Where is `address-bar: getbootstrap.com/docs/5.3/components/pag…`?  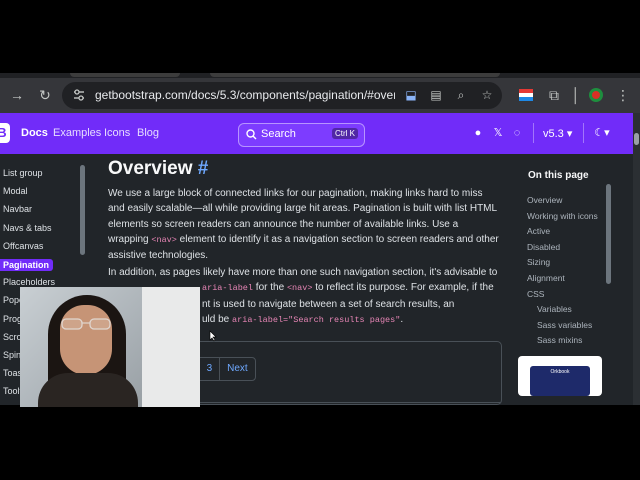 address-bar: getbootstrap.com/docs/5.3/components/pag… is located at coordinates (282, 95).